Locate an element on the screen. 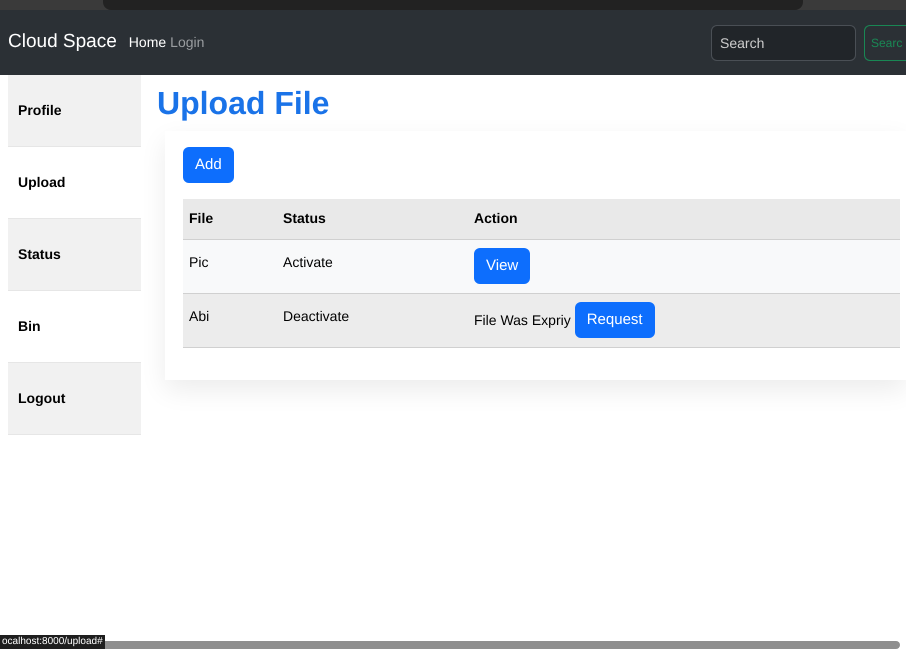 The image size is (906, 650). status-url: ocalhost:8000/upload# is located at coordinates (52, 642).